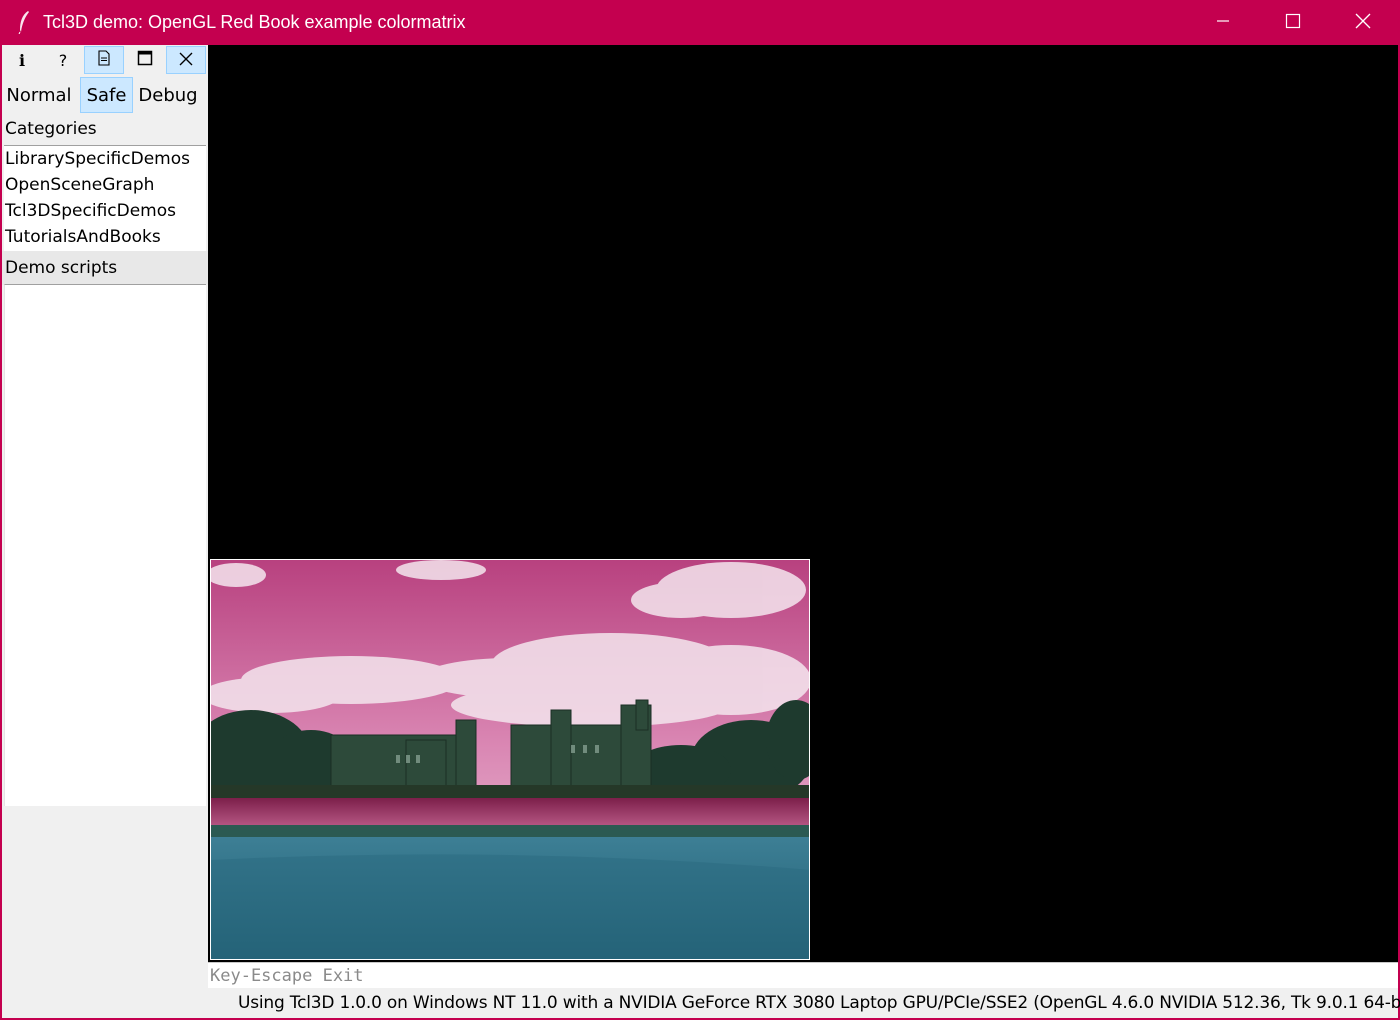 This screenshot has height=1020, width=1400. I want to click on document-icon, so click(104, 60).